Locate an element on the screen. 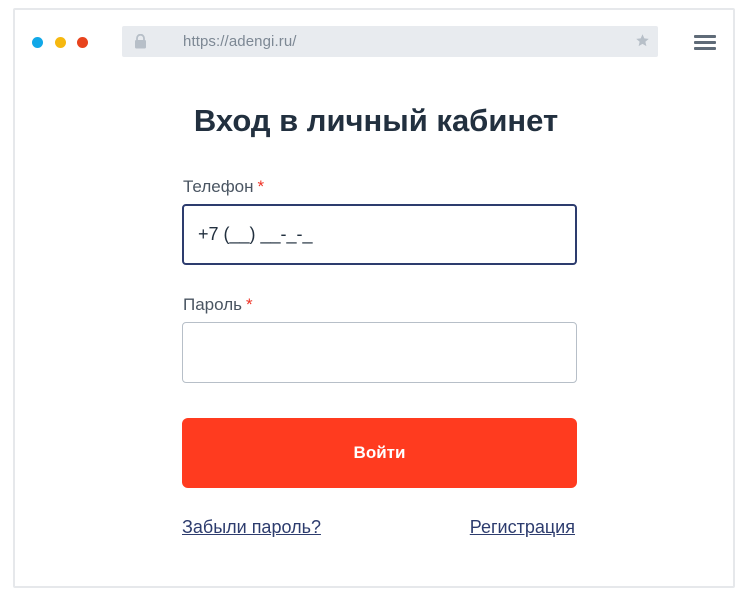 The width and height of the screenshot is (751, 601). page-title: Вход в личный кабинет is located at coordinates (376, 120).